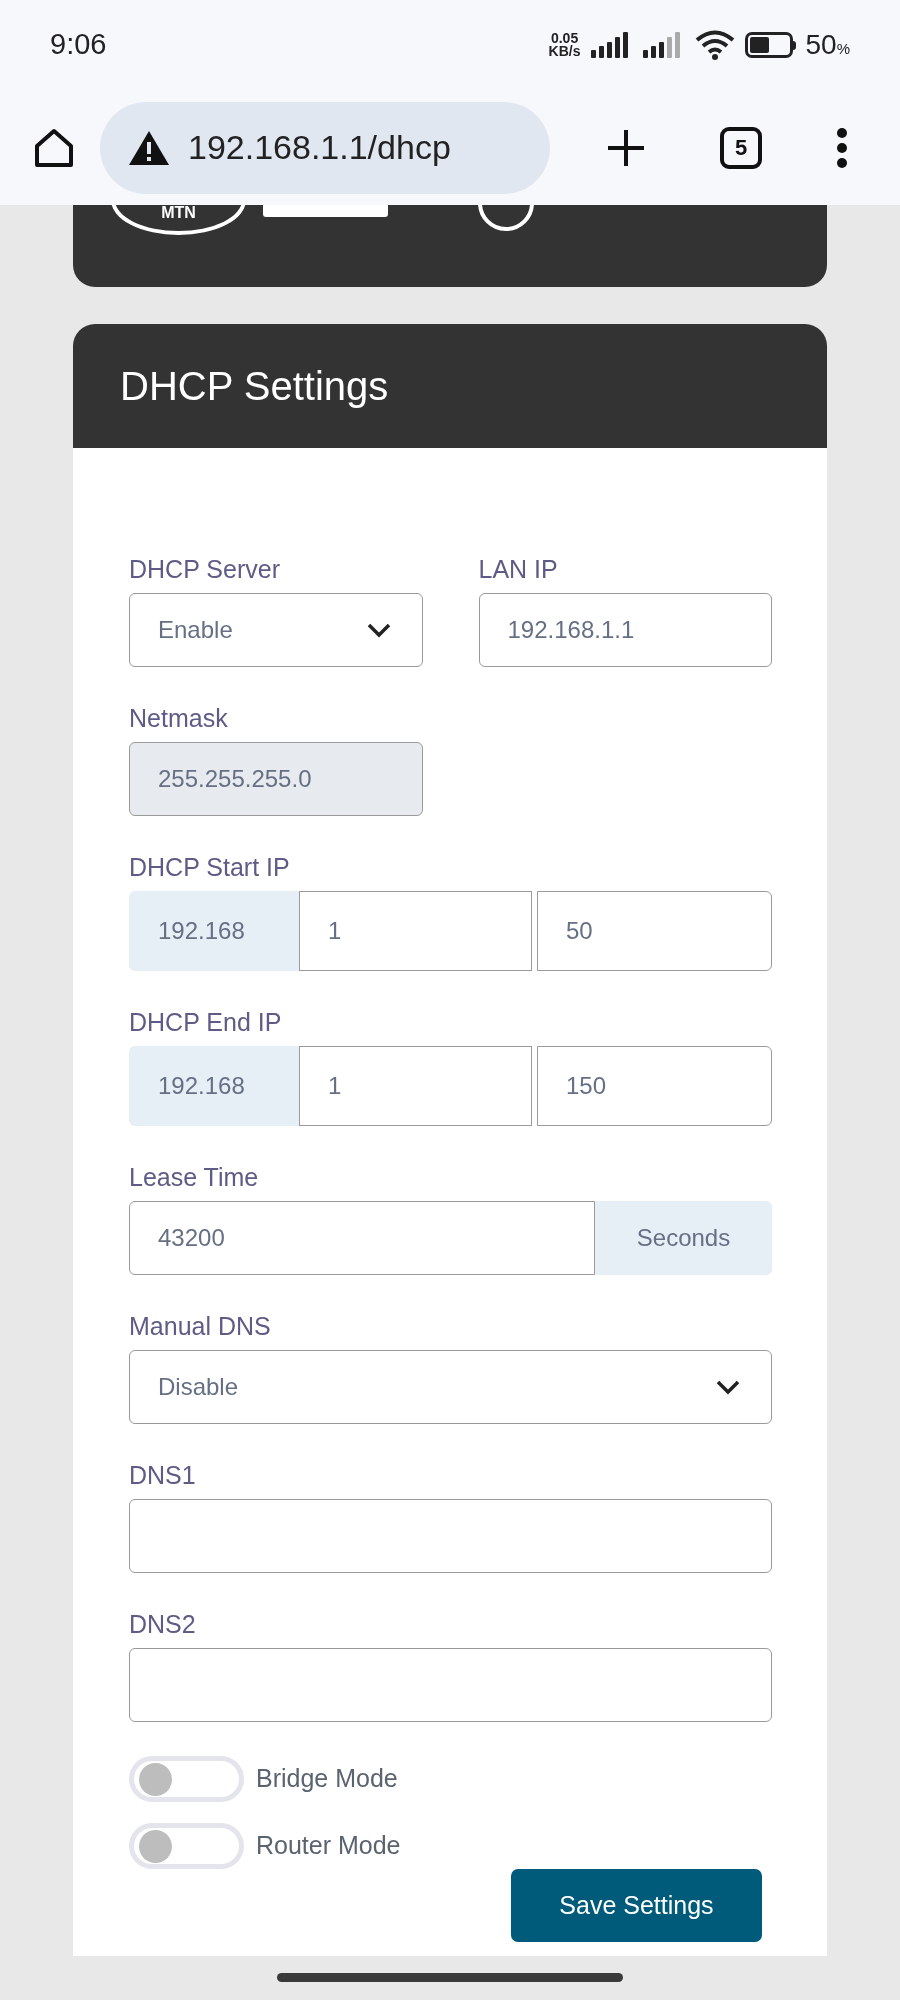 The image size is (900, 2000). I want to click on more-menu-icon, so click(842, 147).